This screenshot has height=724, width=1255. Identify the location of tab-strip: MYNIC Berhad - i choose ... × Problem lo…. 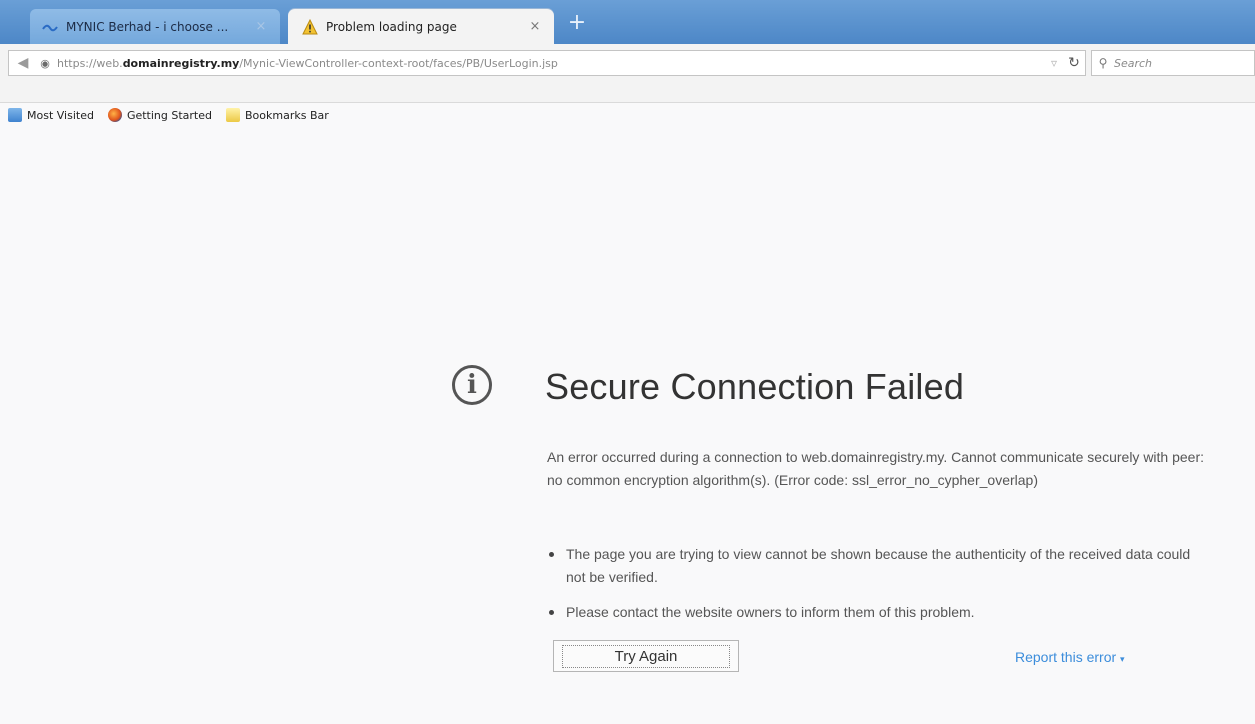
(627, 22).